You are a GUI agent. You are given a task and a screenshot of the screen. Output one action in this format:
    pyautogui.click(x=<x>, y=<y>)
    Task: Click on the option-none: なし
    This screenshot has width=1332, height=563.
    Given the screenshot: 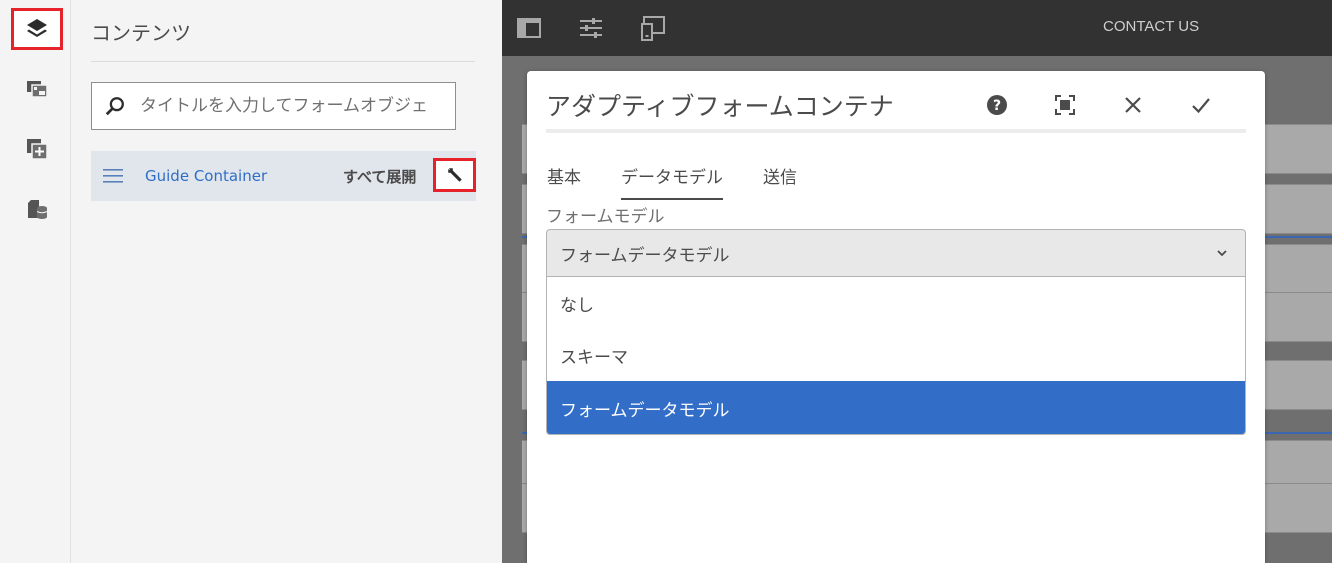 What is the action you would take?
    pyautogui.click(x=896, y=303)
    